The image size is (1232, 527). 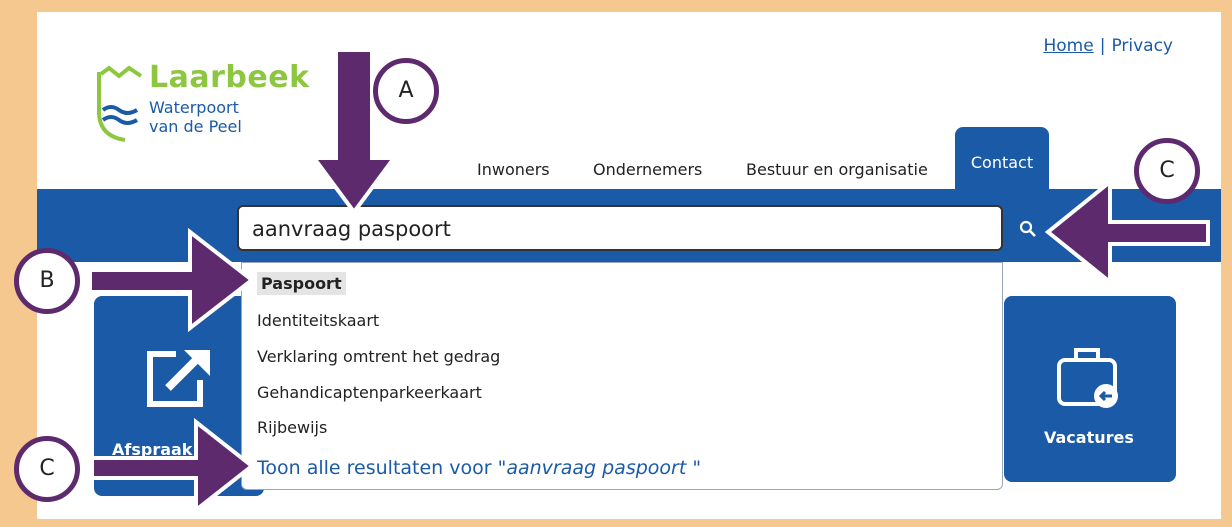 What do you see at coordinates (47, 281) in the screenshot?
I see `callout-b: B` at bounding box center [47, 281].